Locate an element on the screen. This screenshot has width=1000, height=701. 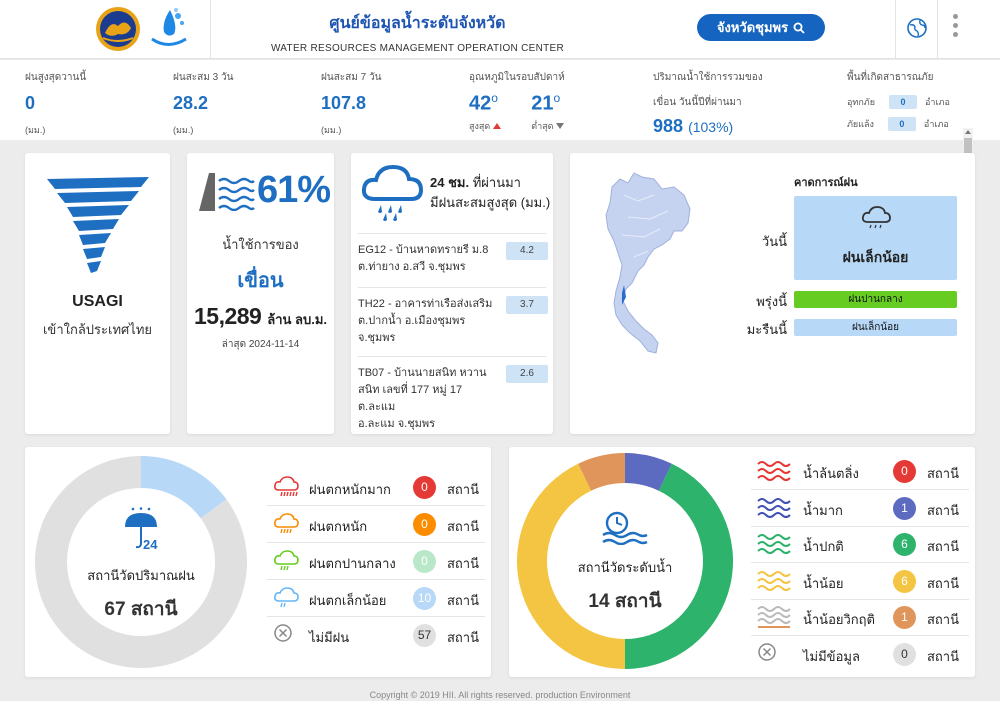
rain-legend-row: ฝนตกหนักมาก 0 สถานี is located at coordinates (376, 487).